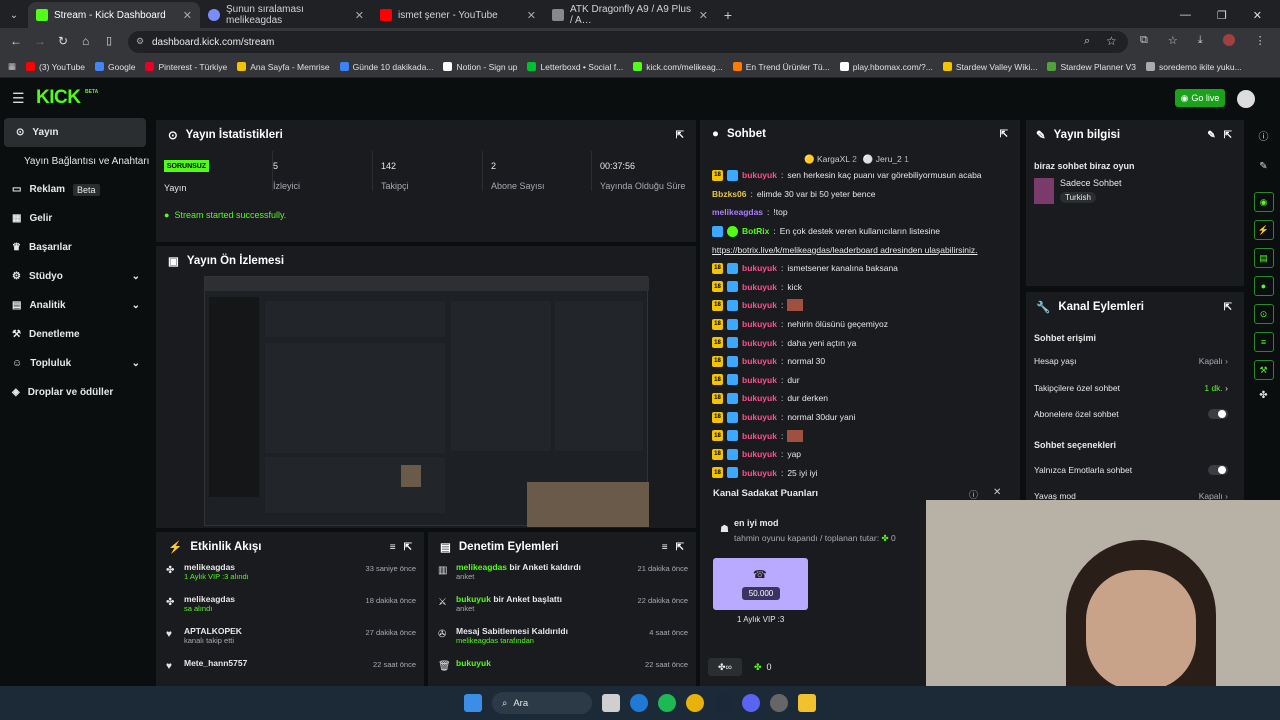 The image size is (1280, 720). Describe the element at coordinates (85, 41) in the screenshot. I see `home-icon: ⌂` at that location.